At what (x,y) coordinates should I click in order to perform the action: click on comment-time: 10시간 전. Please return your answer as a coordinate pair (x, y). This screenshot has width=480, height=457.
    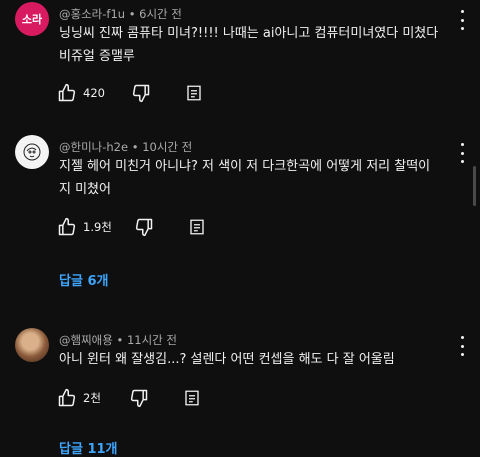
    Looking at the image, I should click on (167, 147).